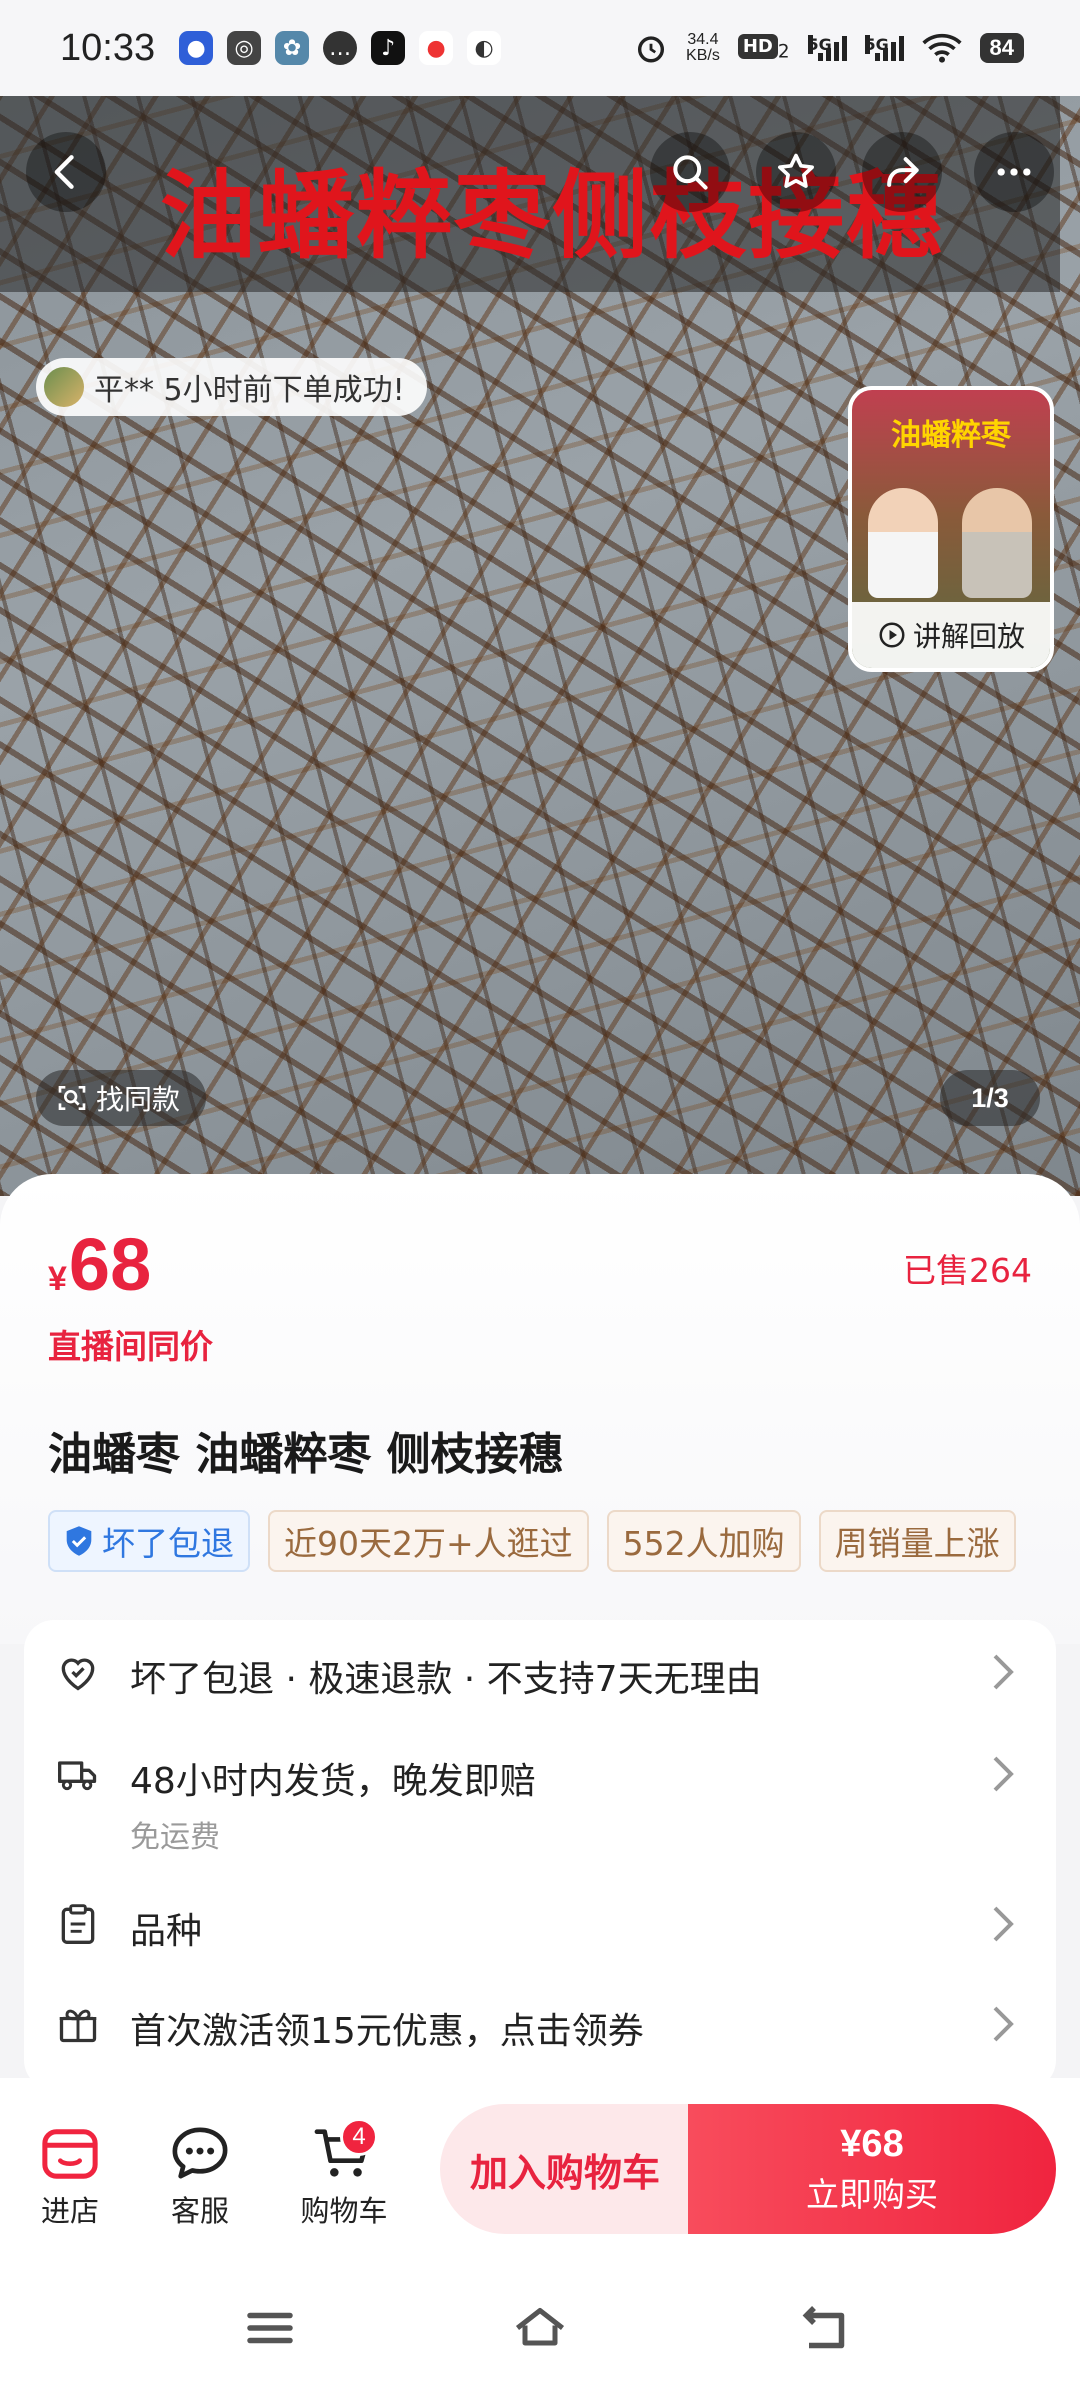 The height and width of the screenshot is (2400, 1080). Describe the element at coordinates (79, 1541) in the screenshot. I see `shield-check-icon` at that location.